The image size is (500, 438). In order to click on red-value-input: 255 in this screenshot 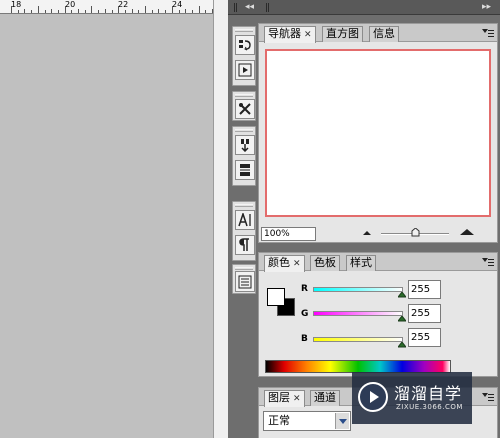, I will do `click(424, 289)`.